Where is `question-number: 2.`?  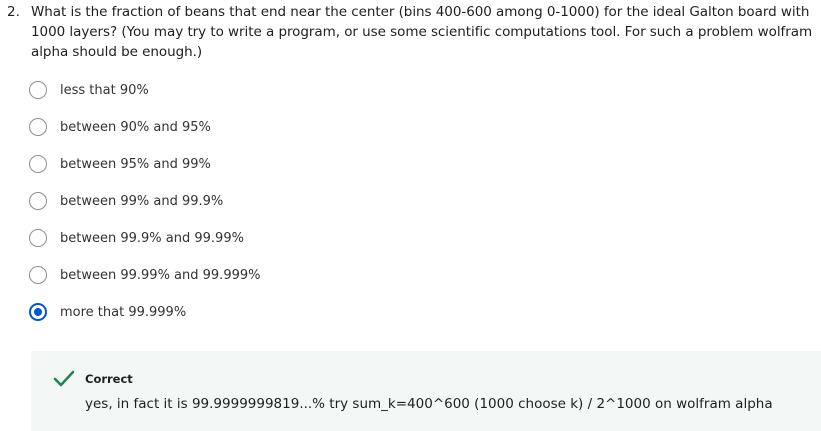
question-number: 2. is located at coordinates (13, 12).